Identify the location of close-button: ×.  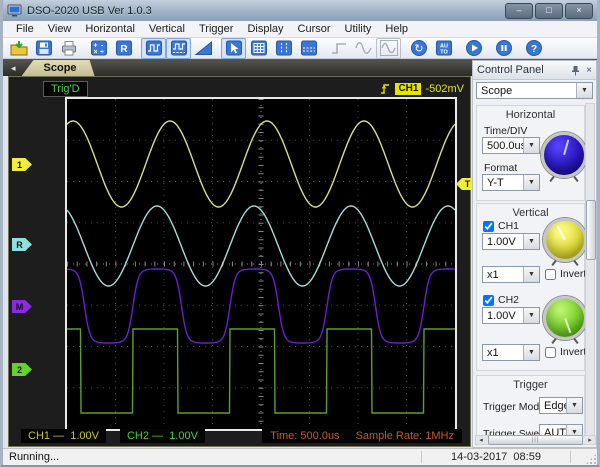
(579, 10).